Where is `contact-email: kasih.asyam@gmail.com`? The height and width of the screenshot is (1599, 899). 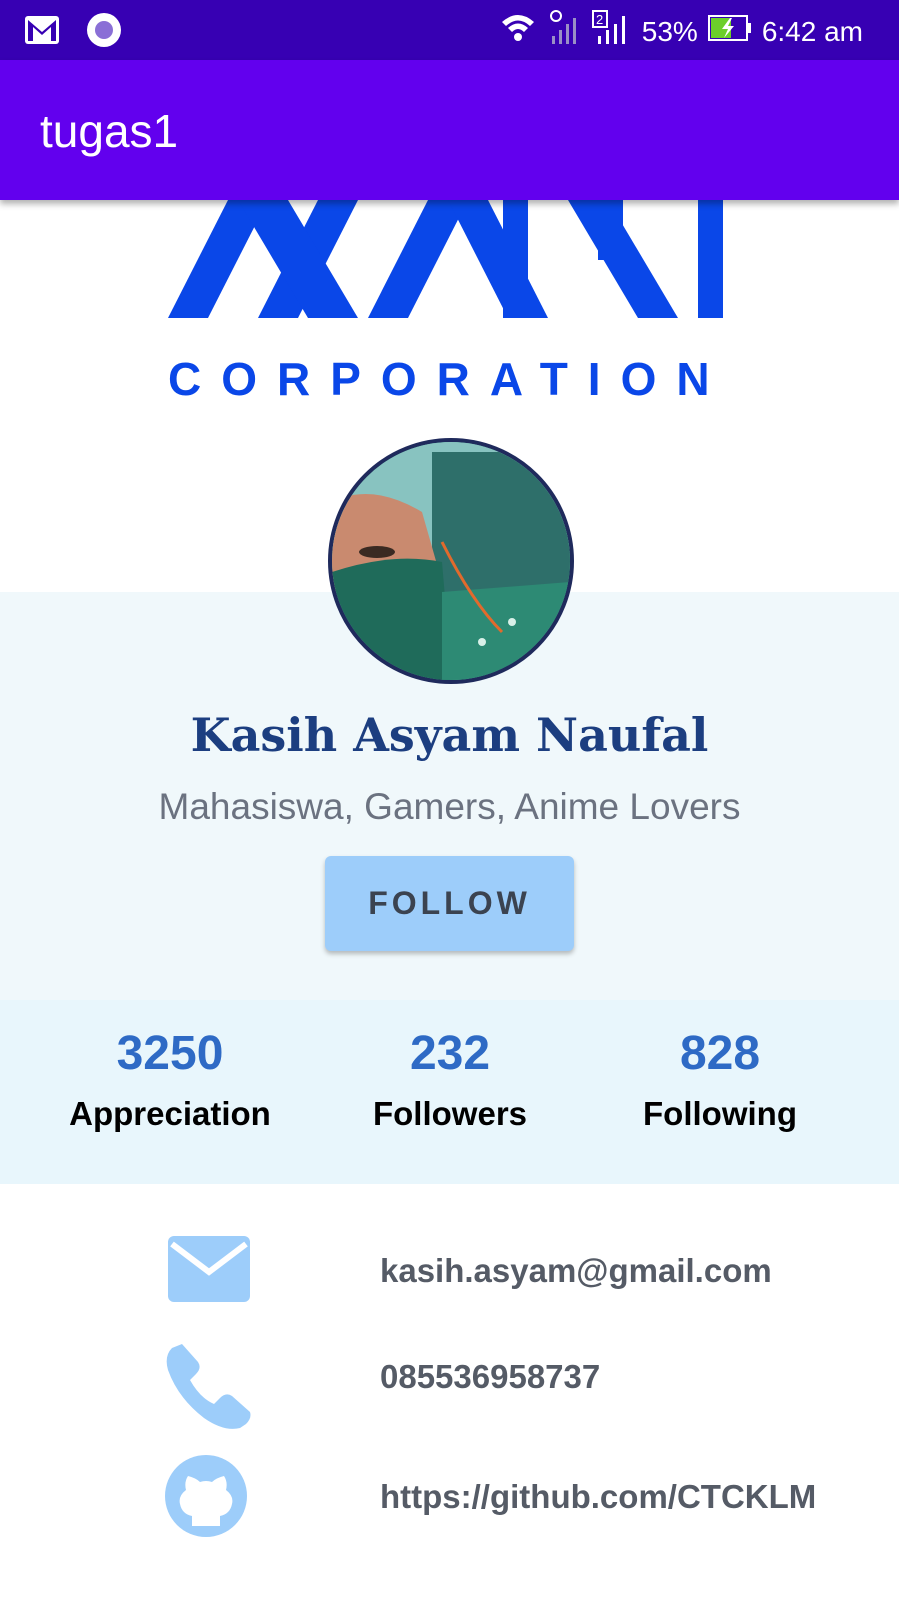
contact-email: kasih.asyam@gmail.com is located at coordinates (449, 1280).